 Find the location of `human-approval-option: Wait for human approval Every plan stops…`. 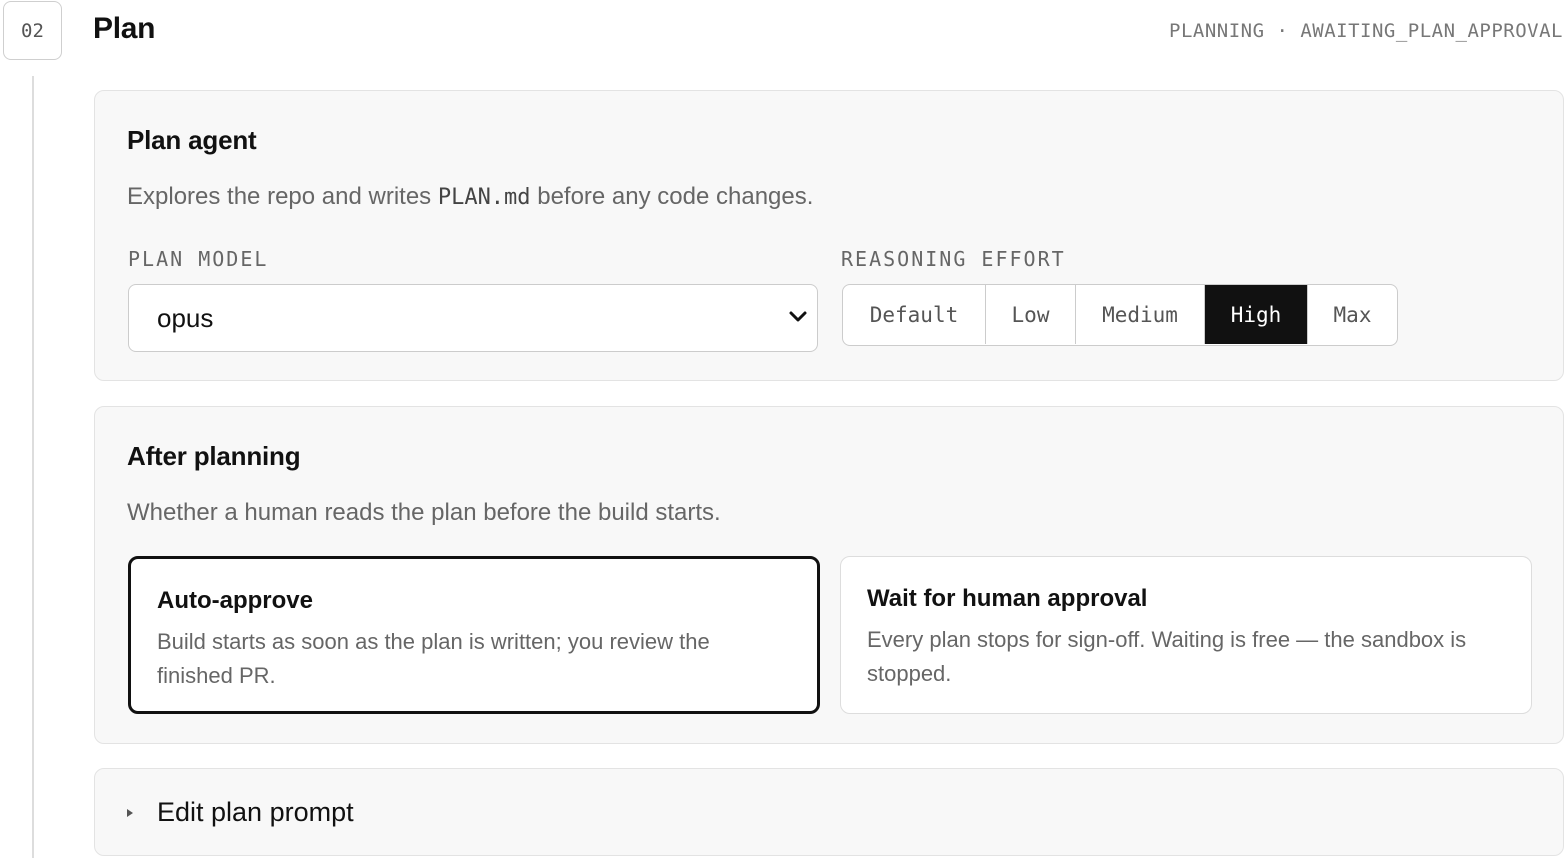

human-approval-option: Wait for human approval Every plan stops… is located at coordinates (1186, 635).